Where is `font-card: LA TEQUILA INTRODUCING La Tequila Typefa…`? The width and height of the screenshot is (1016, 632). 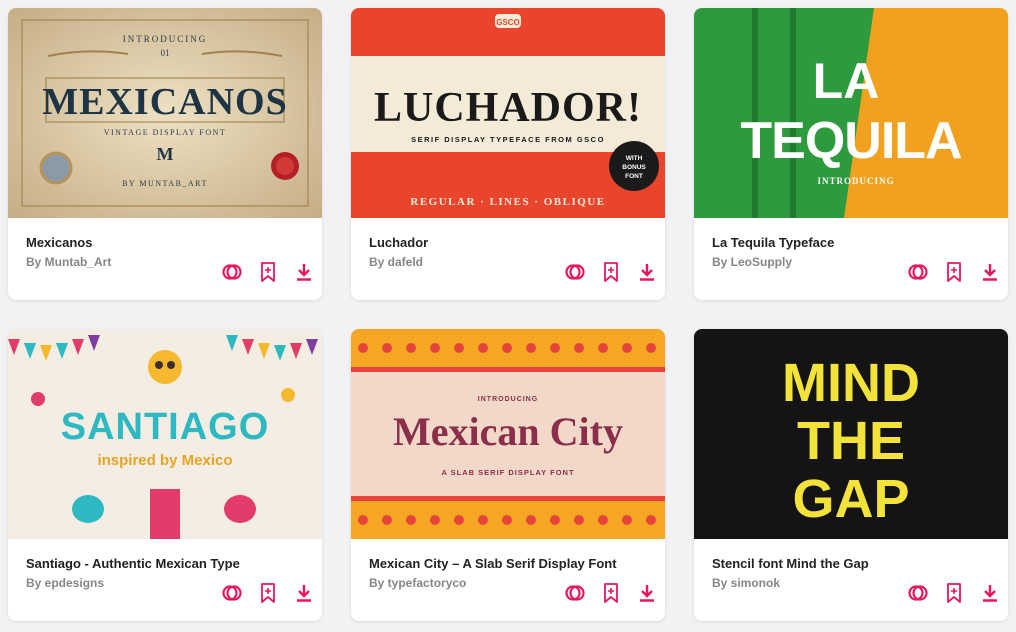
font-card: LA TEQUILA INTRODUCING La Tequila Typefa… is located at coordinates (851, 154).